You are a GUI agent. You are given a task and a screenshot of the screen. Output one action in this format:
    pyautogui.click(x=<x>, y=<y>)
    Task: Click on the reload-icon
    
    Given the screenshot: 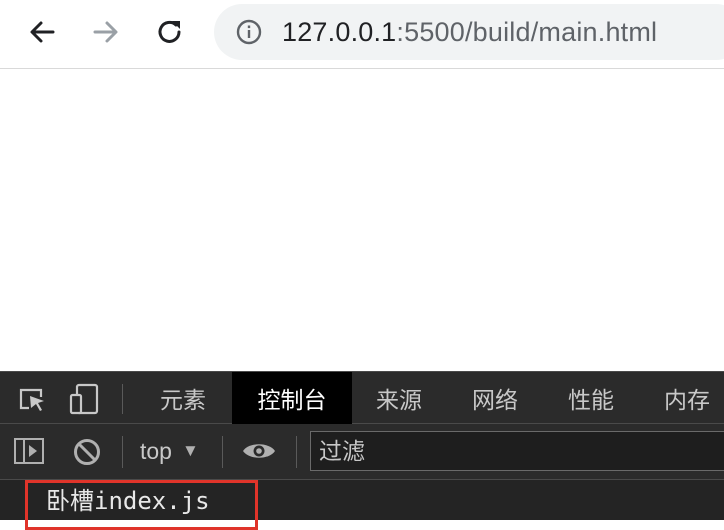 What is the action you would take?
    pyautogui.click(x=169, y=31)
    